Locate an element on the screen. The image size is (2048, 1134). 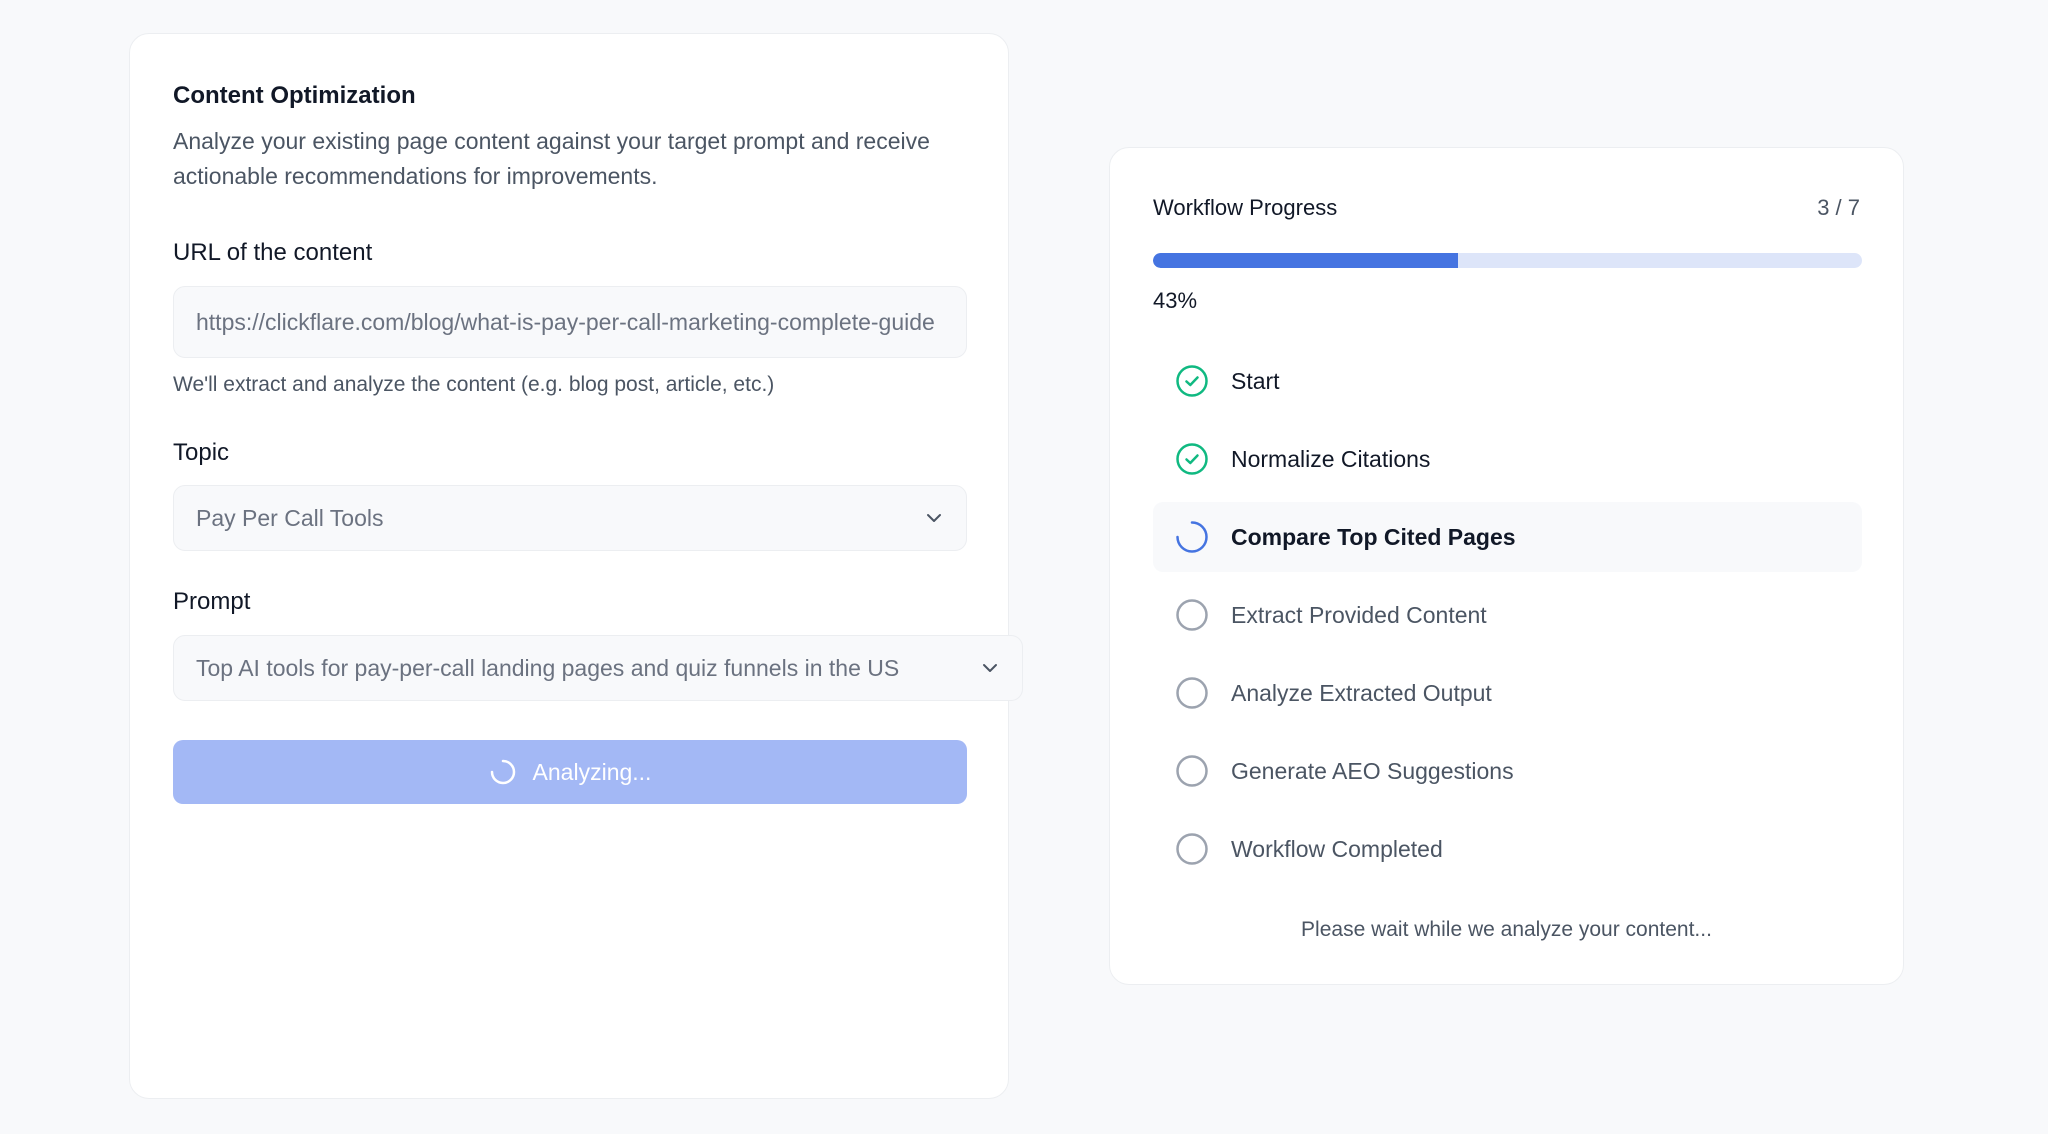
workflow-step: Extract Provided Content is located at coordinates (1507, 615).